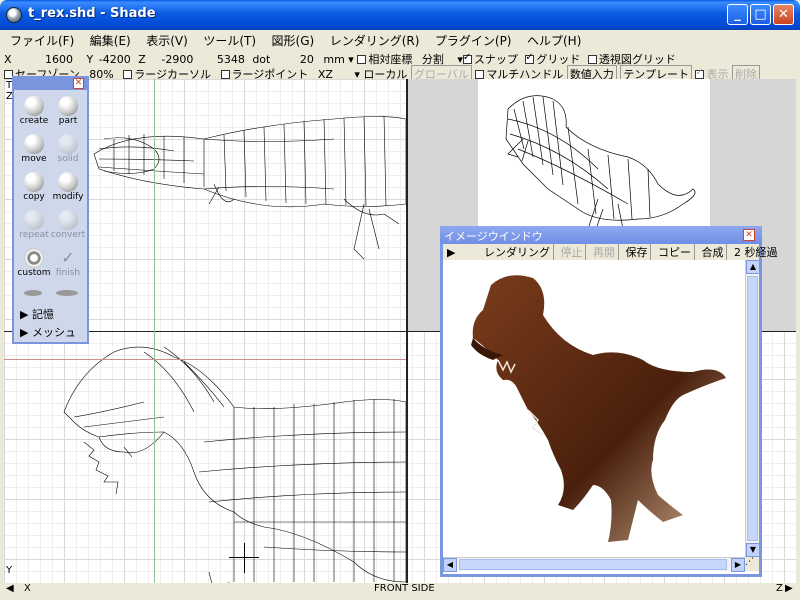  What do you see at coordinates (293, 40) in the screenshot?
I see `menu-shape: 図形(G)` at bounding box center [293, 40].